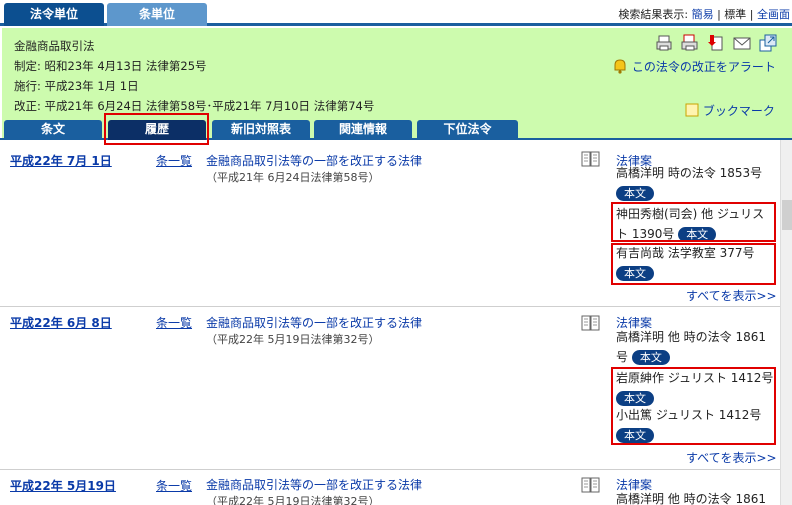 The height and width of the screenshot is (505, 792). Describe the element at coordinates (703, 67) in the screenshot. I see `alert-label: この法令の改正をアラート` at that location.